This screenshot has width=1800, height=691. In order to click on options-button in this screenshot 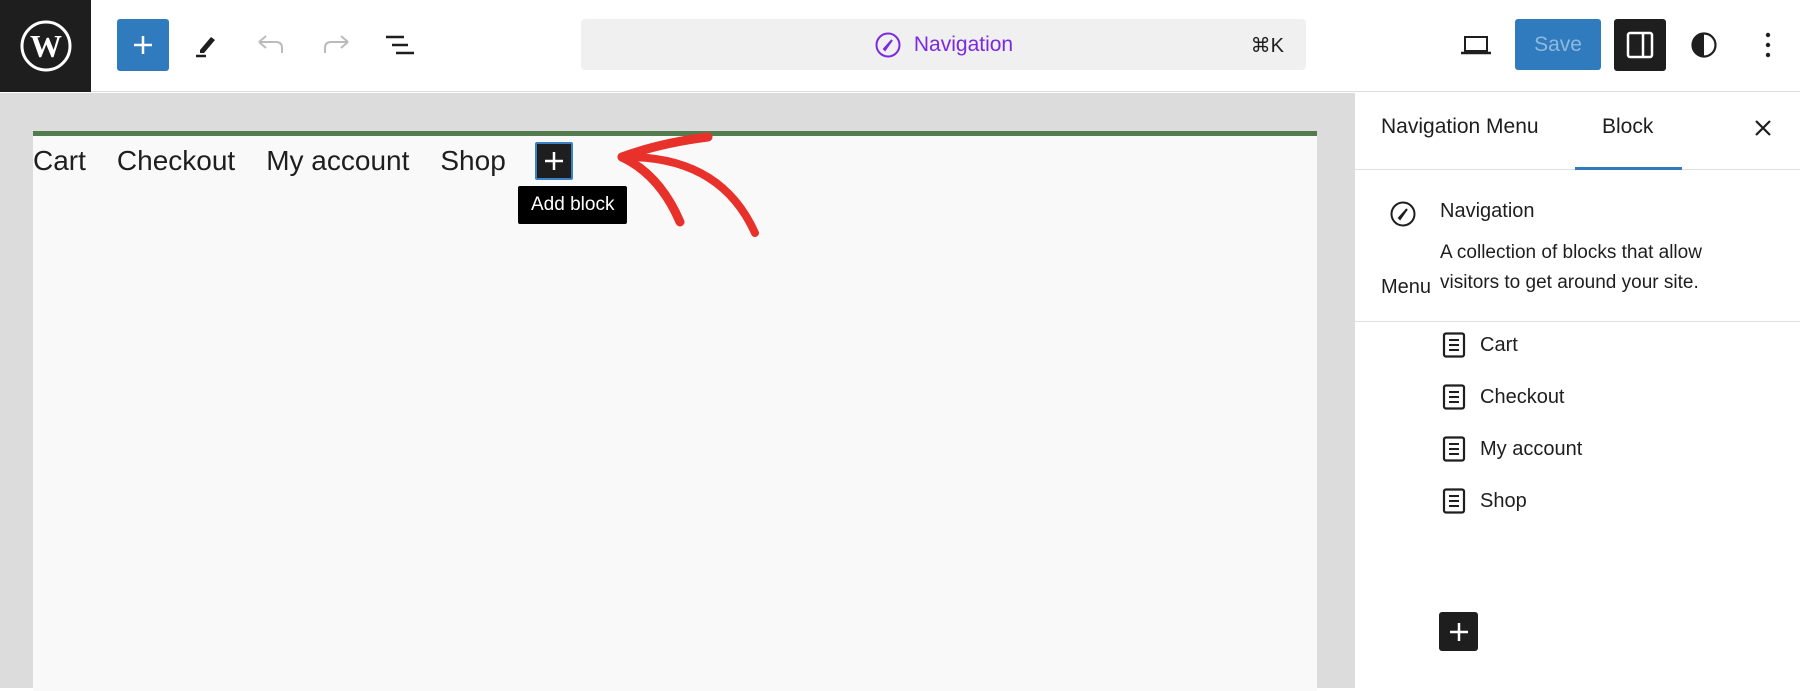, I will do `click(1768, 45)`.